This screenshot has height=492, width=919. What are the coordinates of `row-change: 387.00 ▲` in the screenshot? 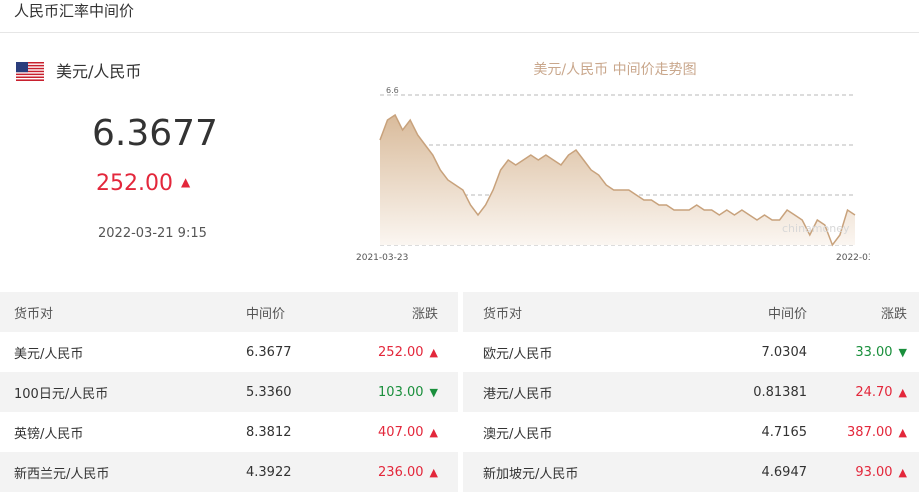 It's located at (863, 432).